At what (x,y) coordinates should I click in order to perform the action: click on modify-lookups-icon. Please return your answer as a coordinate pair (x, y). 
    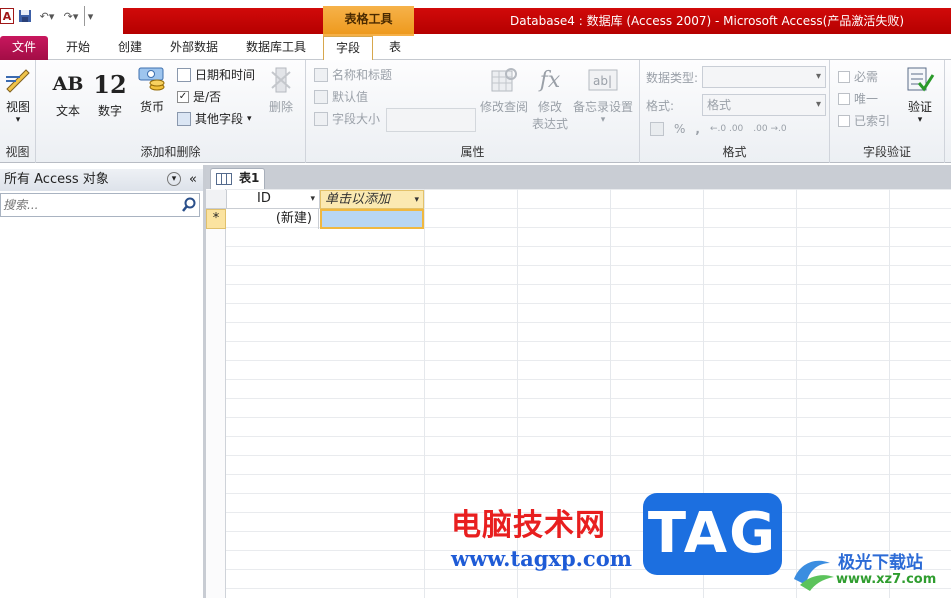
    Looking at the image, I should click on (504, 80).